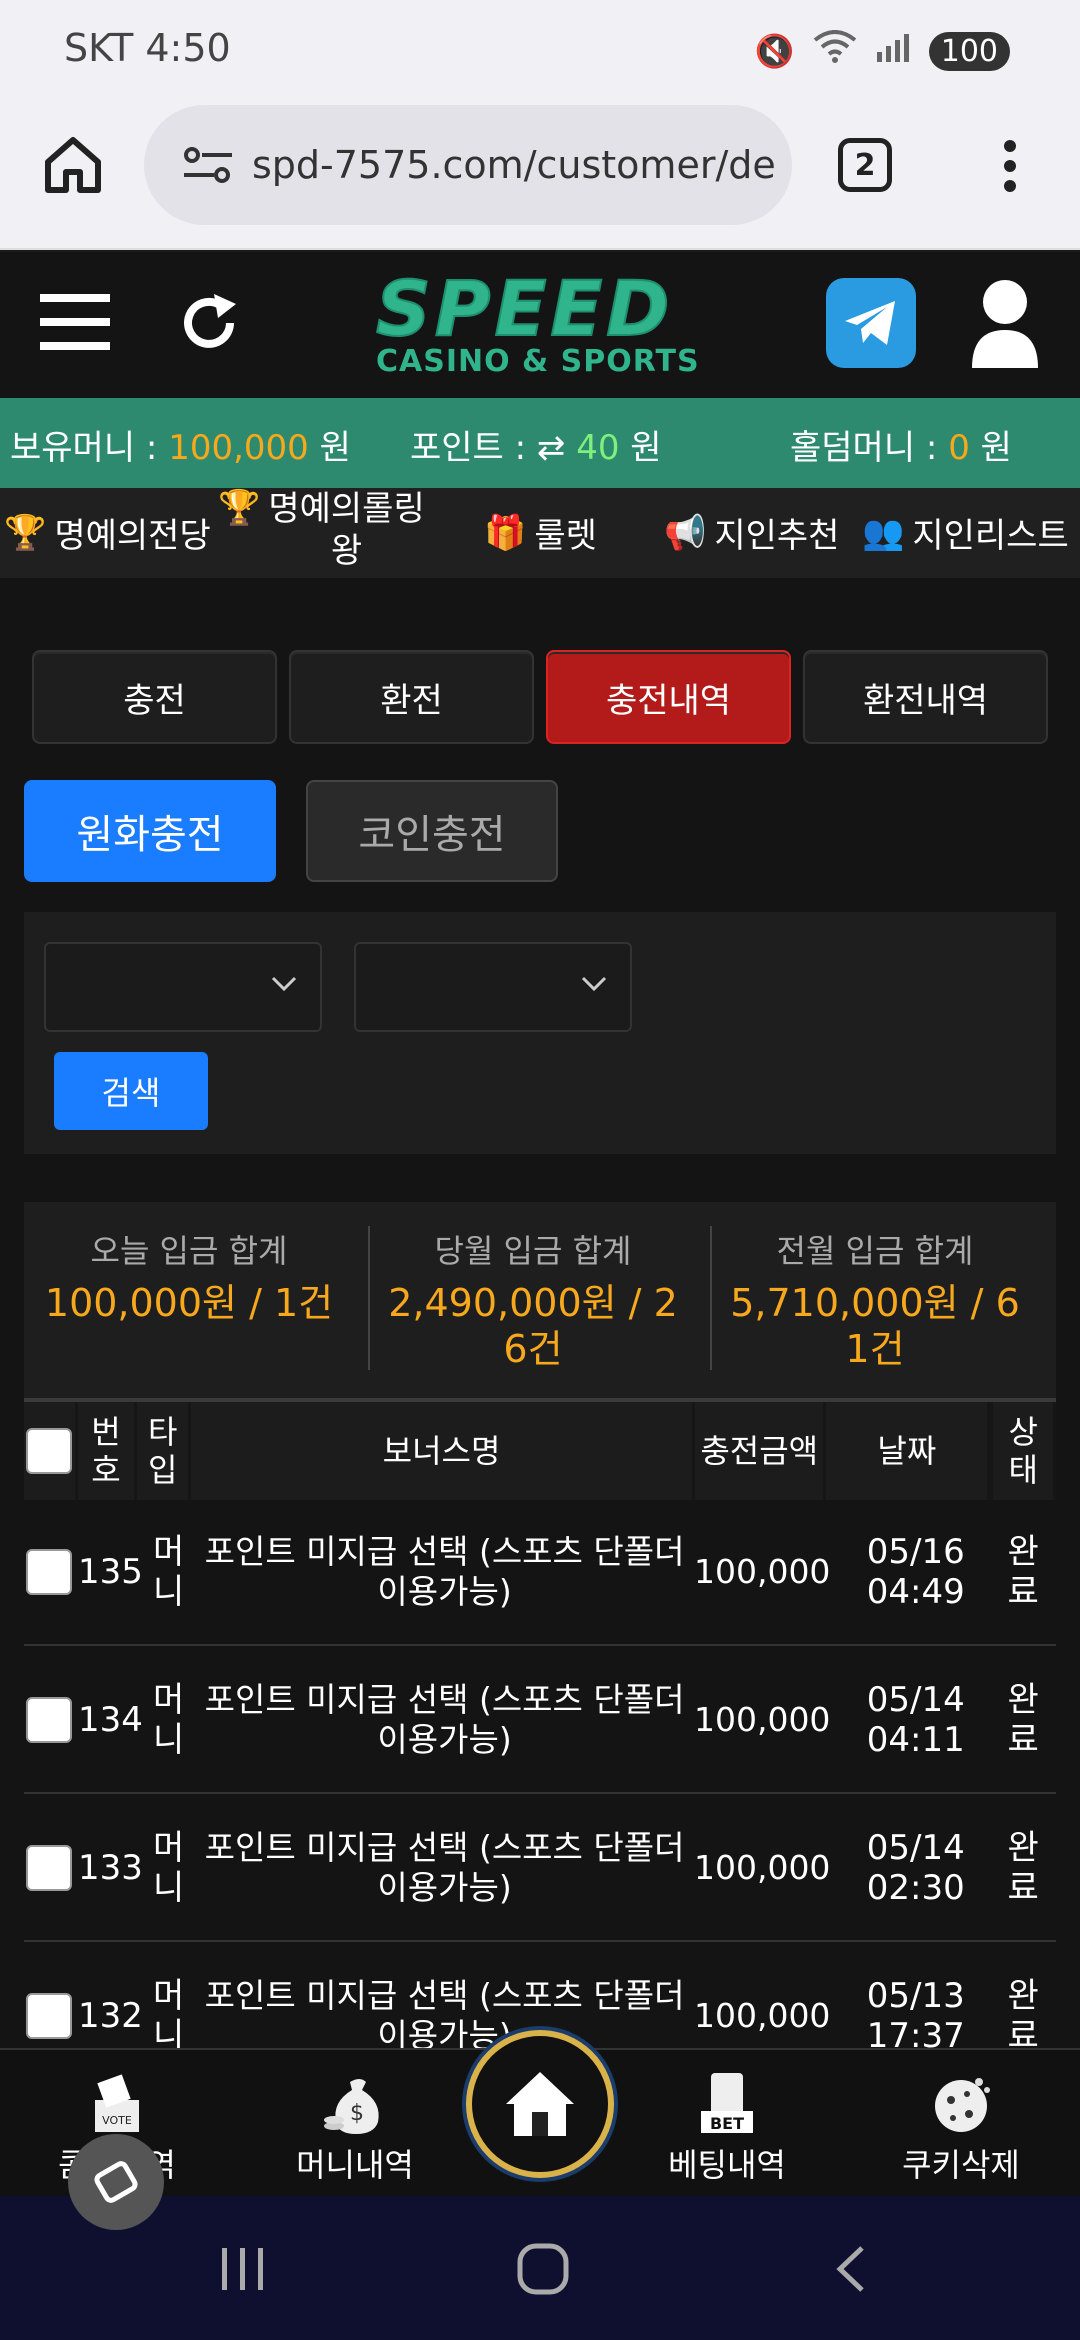  Describe the element at coordinates (75, 322) in the screenshot. I see `menu-icon` at that location.